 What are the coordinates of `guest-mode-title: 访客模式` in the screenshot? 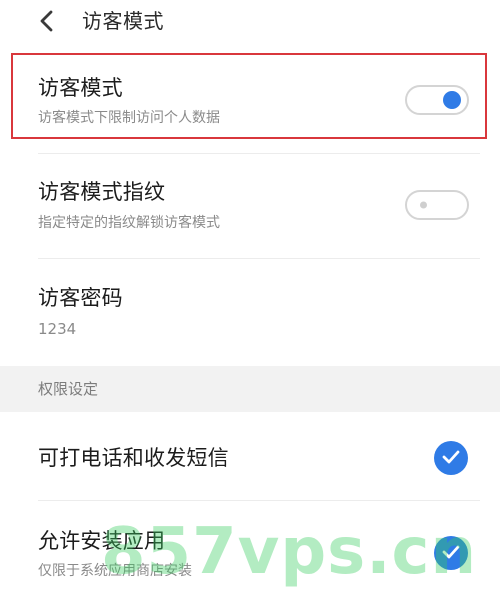 It's located at (80, 88).